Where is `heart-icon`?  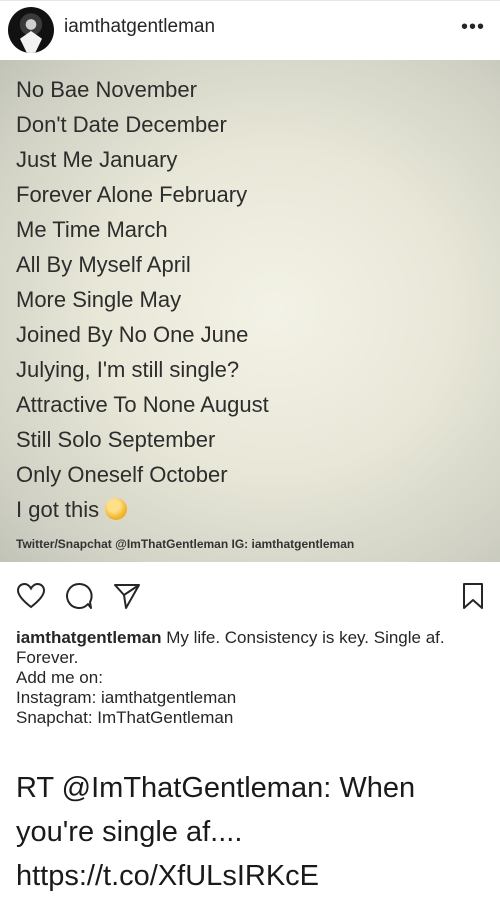
heart-icon is located at coordinates (31, 596).